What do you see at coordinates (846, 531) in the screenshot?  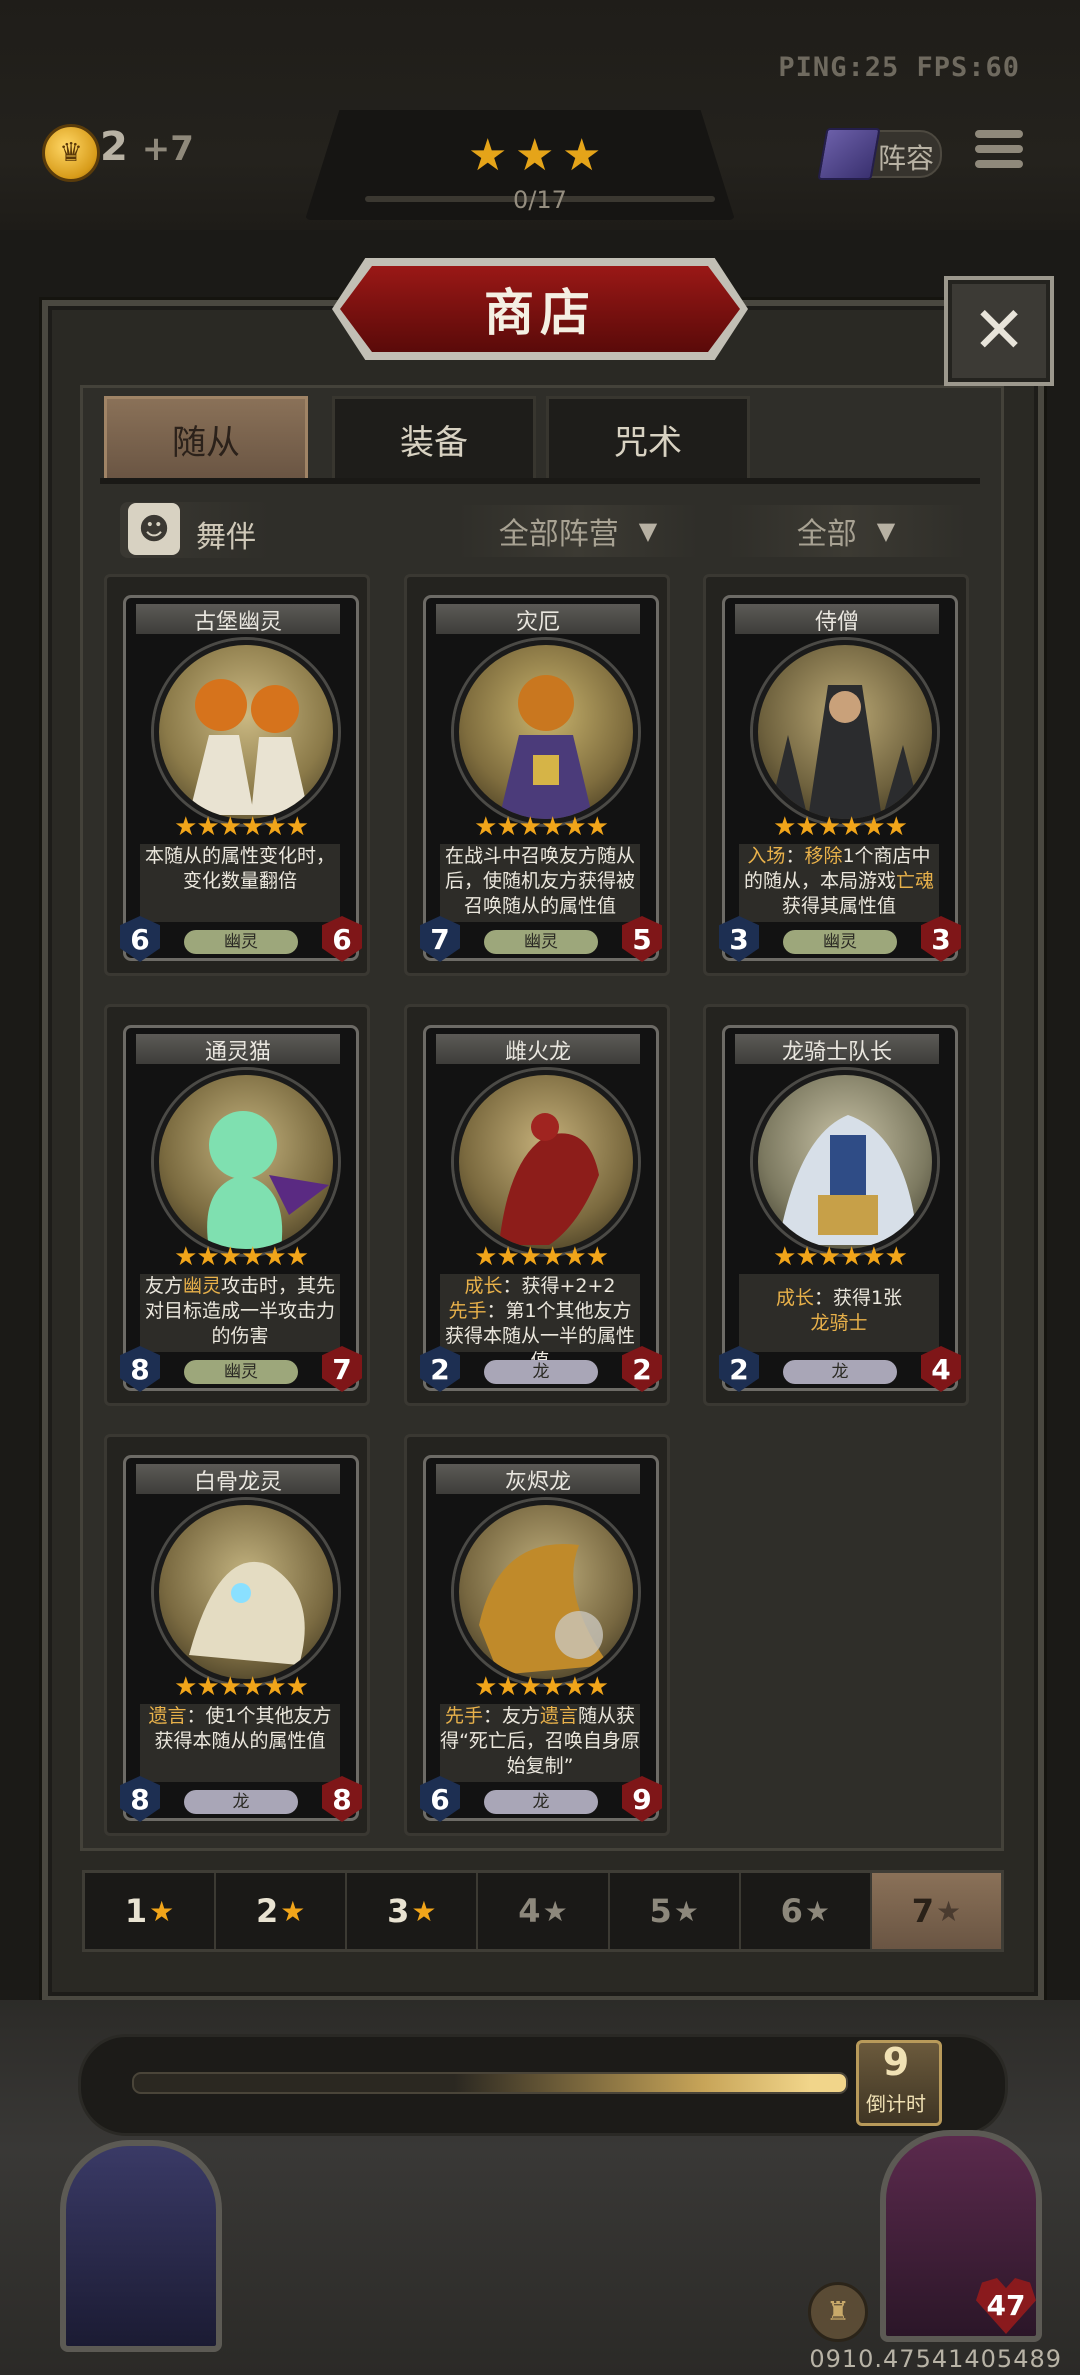 I see `tier-dropdown: 全部 ▼` at bounding box center [846, 531].